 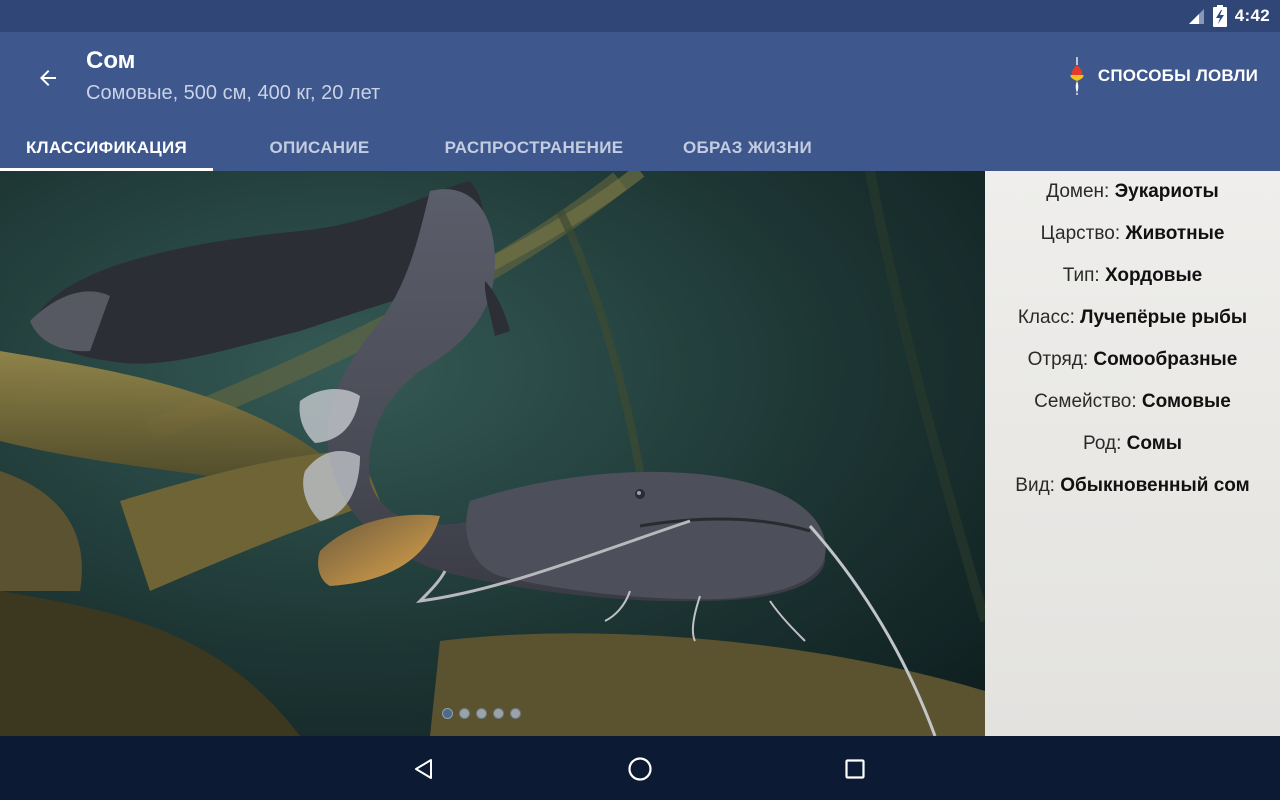 What do you see at coordinates (1252, 15) in the screenshot?
I see `status-time: 4:42` at bounding box center [1252, 15].